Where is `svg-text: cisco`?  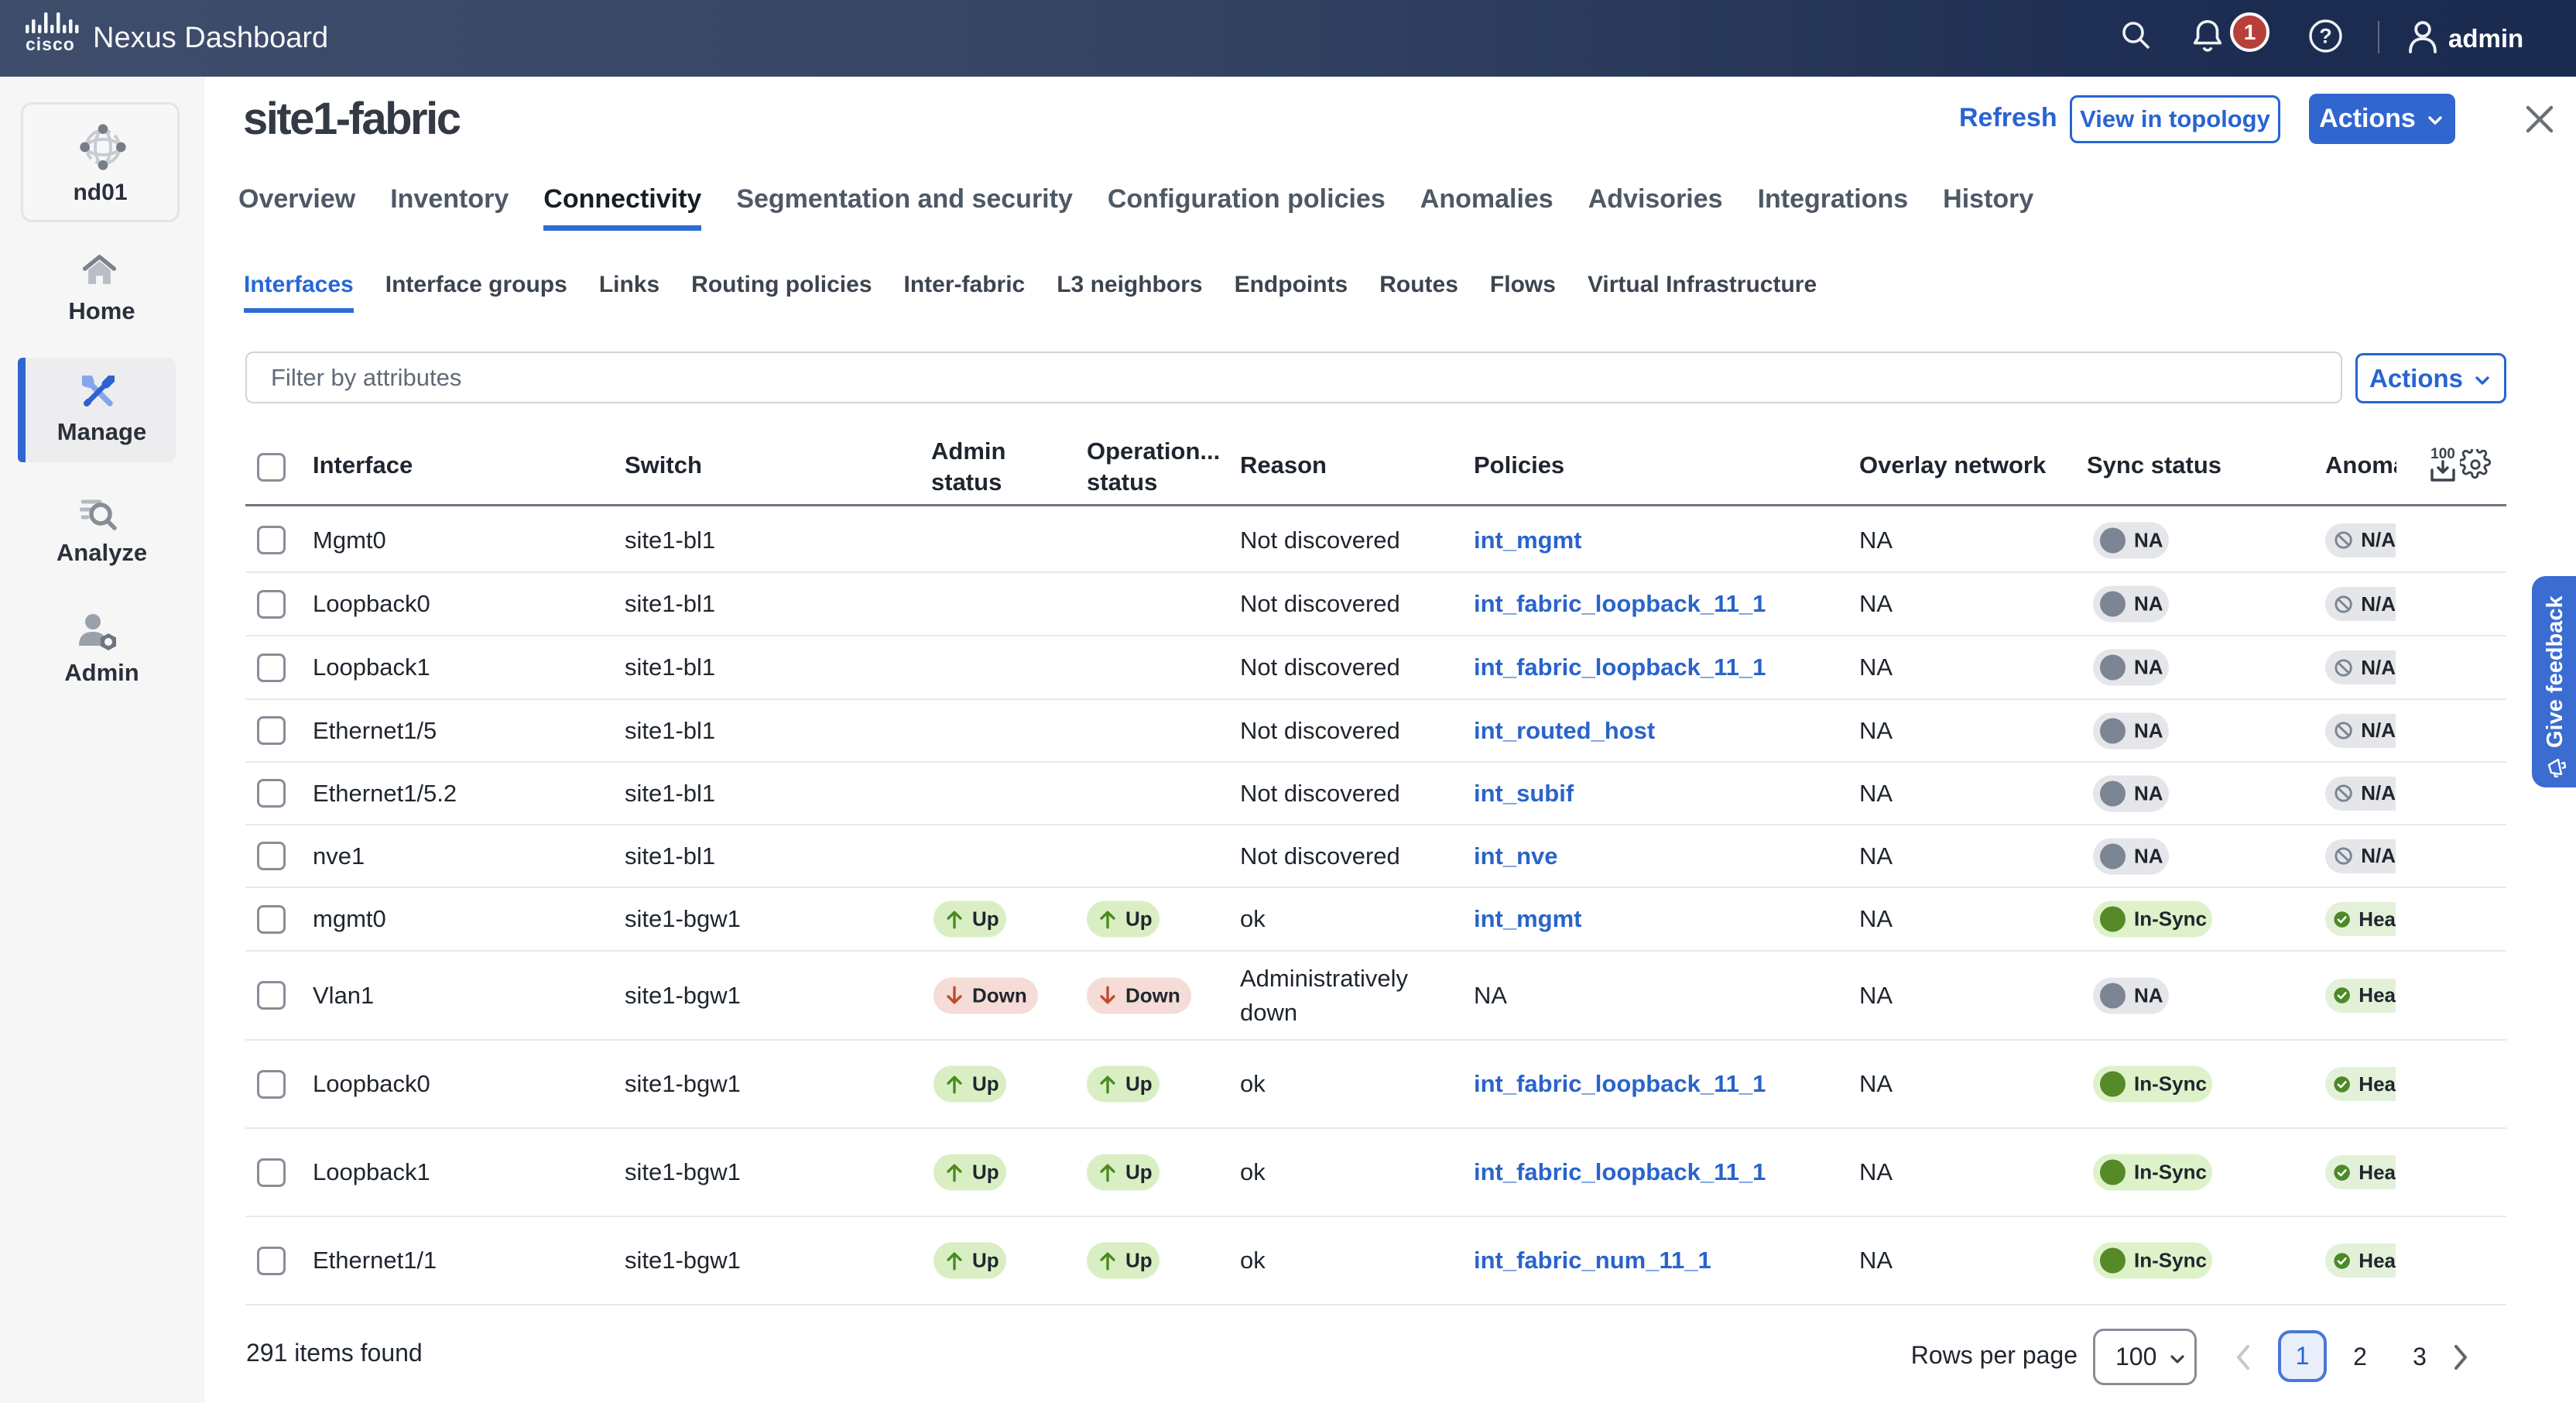
svg-text: cisco is located at coordinates (50, 42).